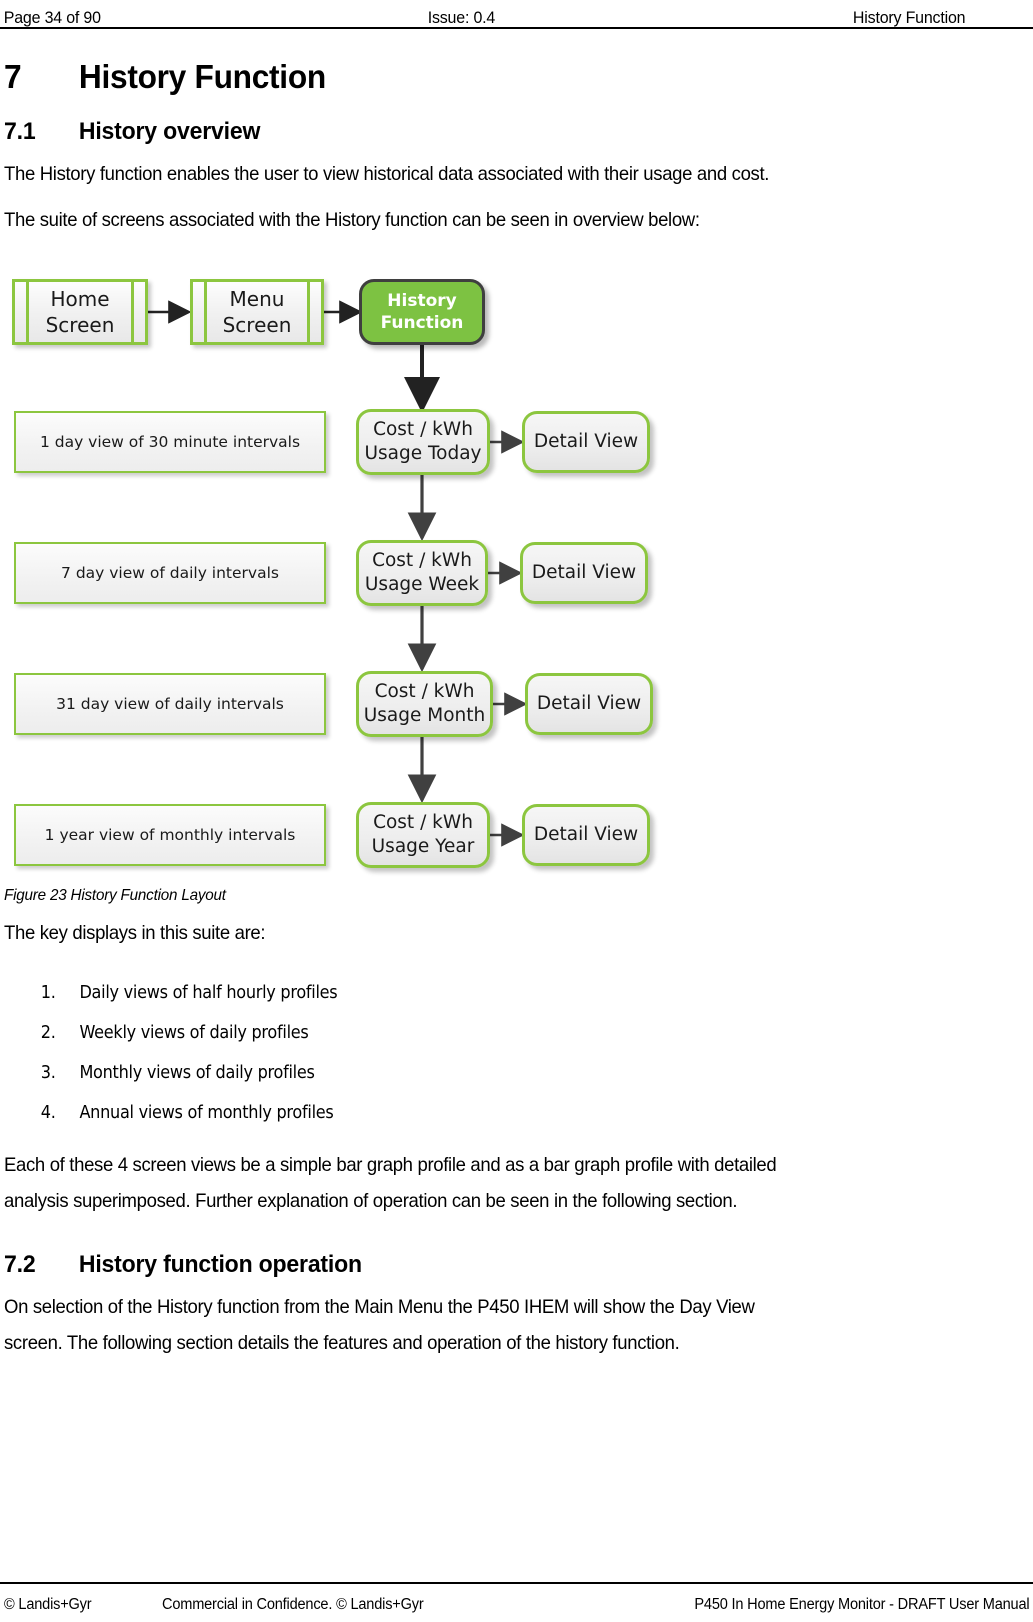 This screenshot has height=1622, width=1033. Describe the element at coordinates (135, 933) in the screenshot. I see `paragraph-key-displays-intro: The key displays in this suite are:` at that location.